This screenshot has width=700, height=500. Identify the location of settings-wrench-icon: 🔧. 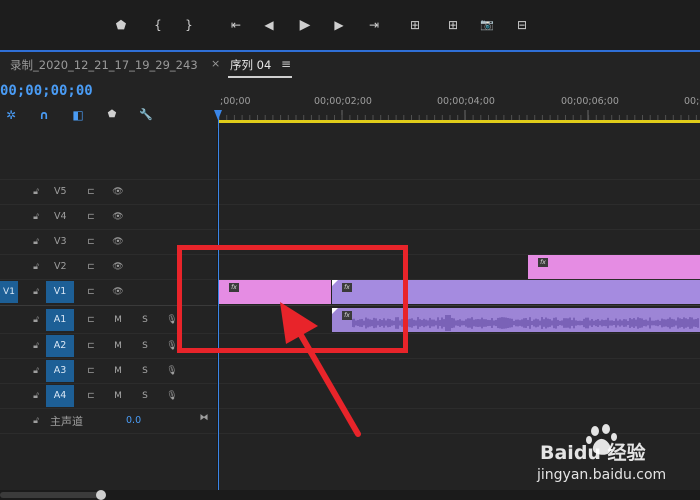
(146, 115).